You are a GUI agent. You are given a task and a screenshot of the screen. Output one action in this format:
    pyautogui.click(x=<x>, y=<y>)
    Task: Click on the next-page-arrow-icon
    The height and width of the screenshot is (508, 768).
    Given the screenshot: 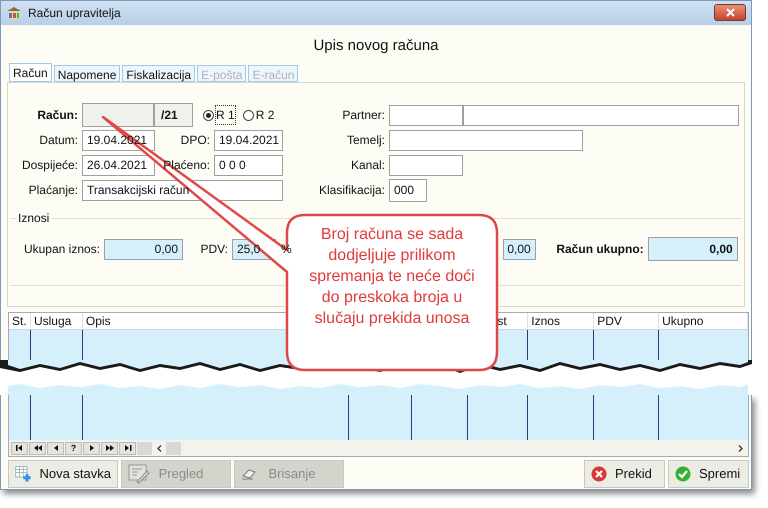 What is the action you would take?
    pyautogui.click(x=109, y=448)
    